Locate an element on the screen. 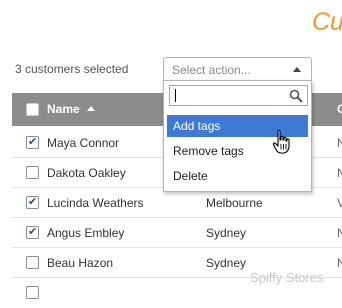 This screenshot has width=342, height=308. action-search-box is located at coordinates (238, 95).